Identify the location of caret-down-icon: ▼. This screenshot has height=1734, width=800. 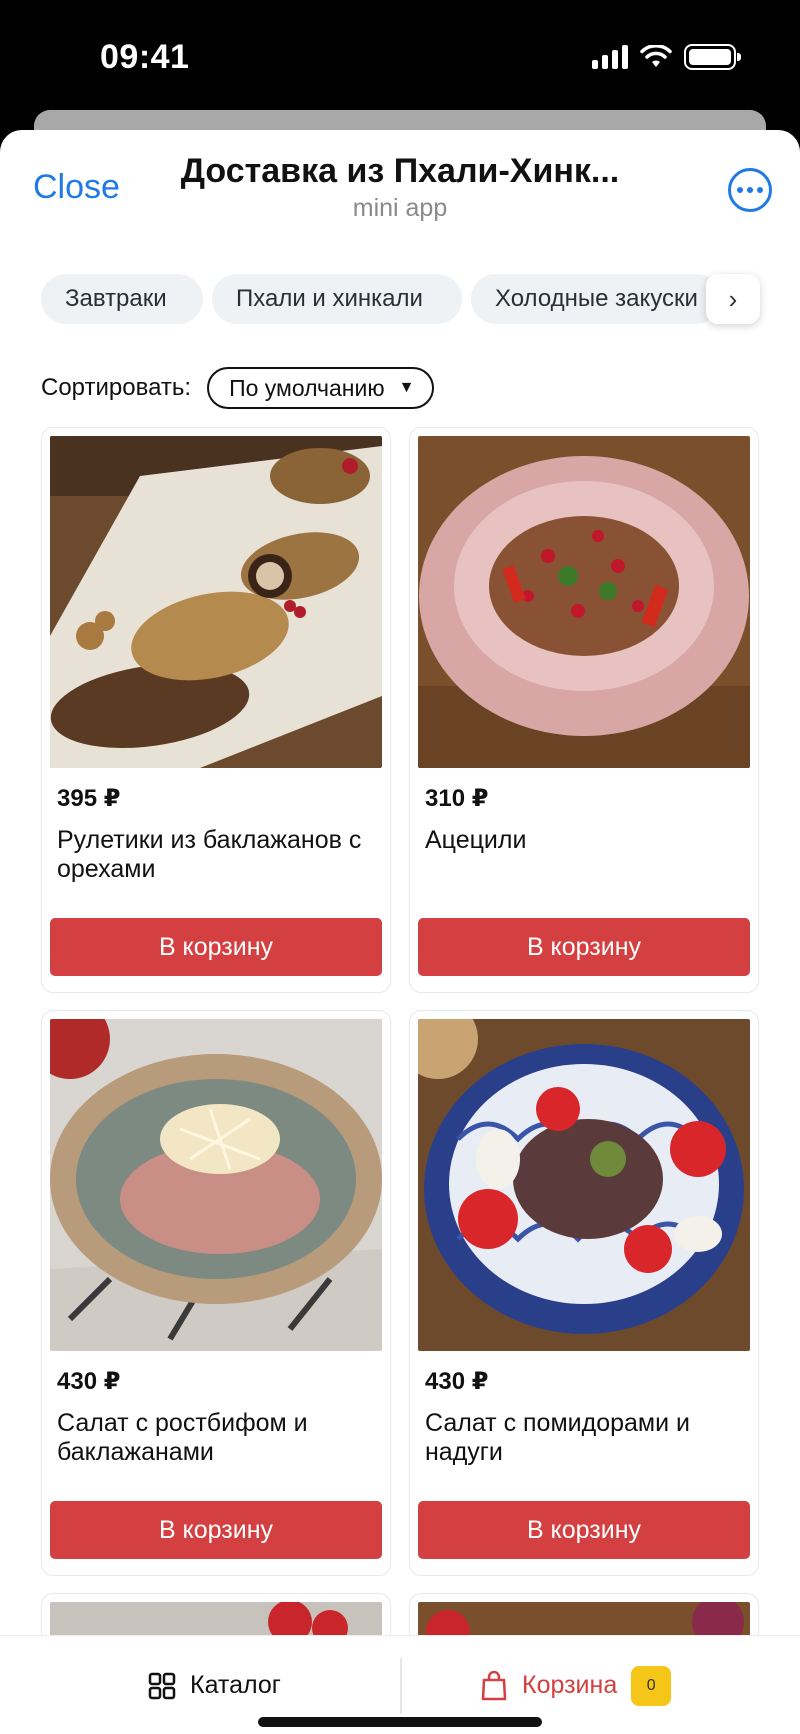
(406, 387).